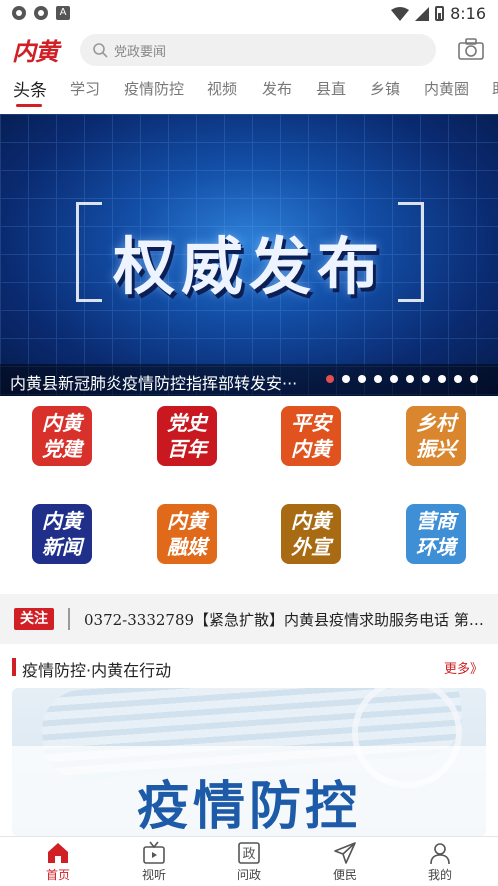 This screenshot has height=886, width=498. What do you see at coordinates (69, 619) in the screenshot?
I see `notice-divider` at bounding box center [69, 619].